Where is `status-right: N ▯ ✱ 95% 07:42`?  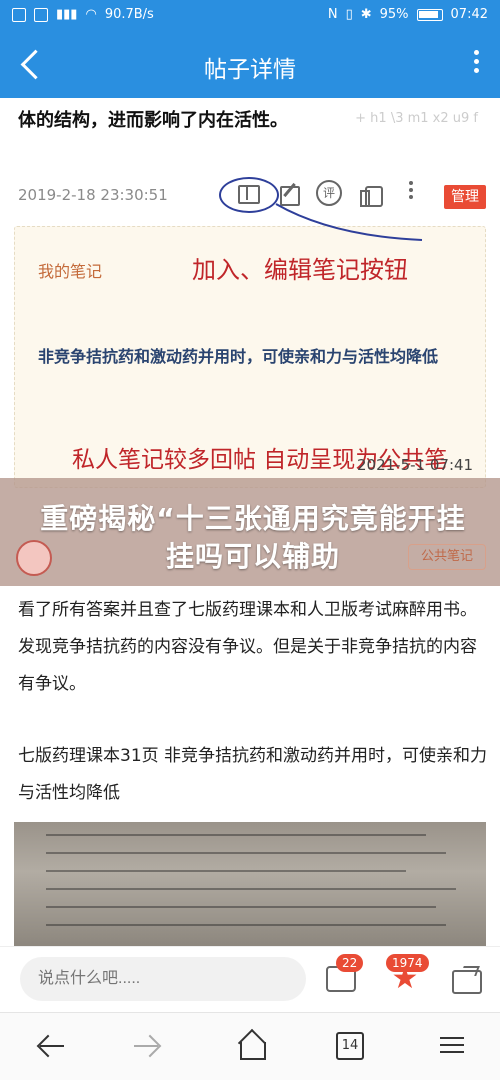 status-right: N ▯ ✱ 95% 07:42 is located at coordinates (408, 14).